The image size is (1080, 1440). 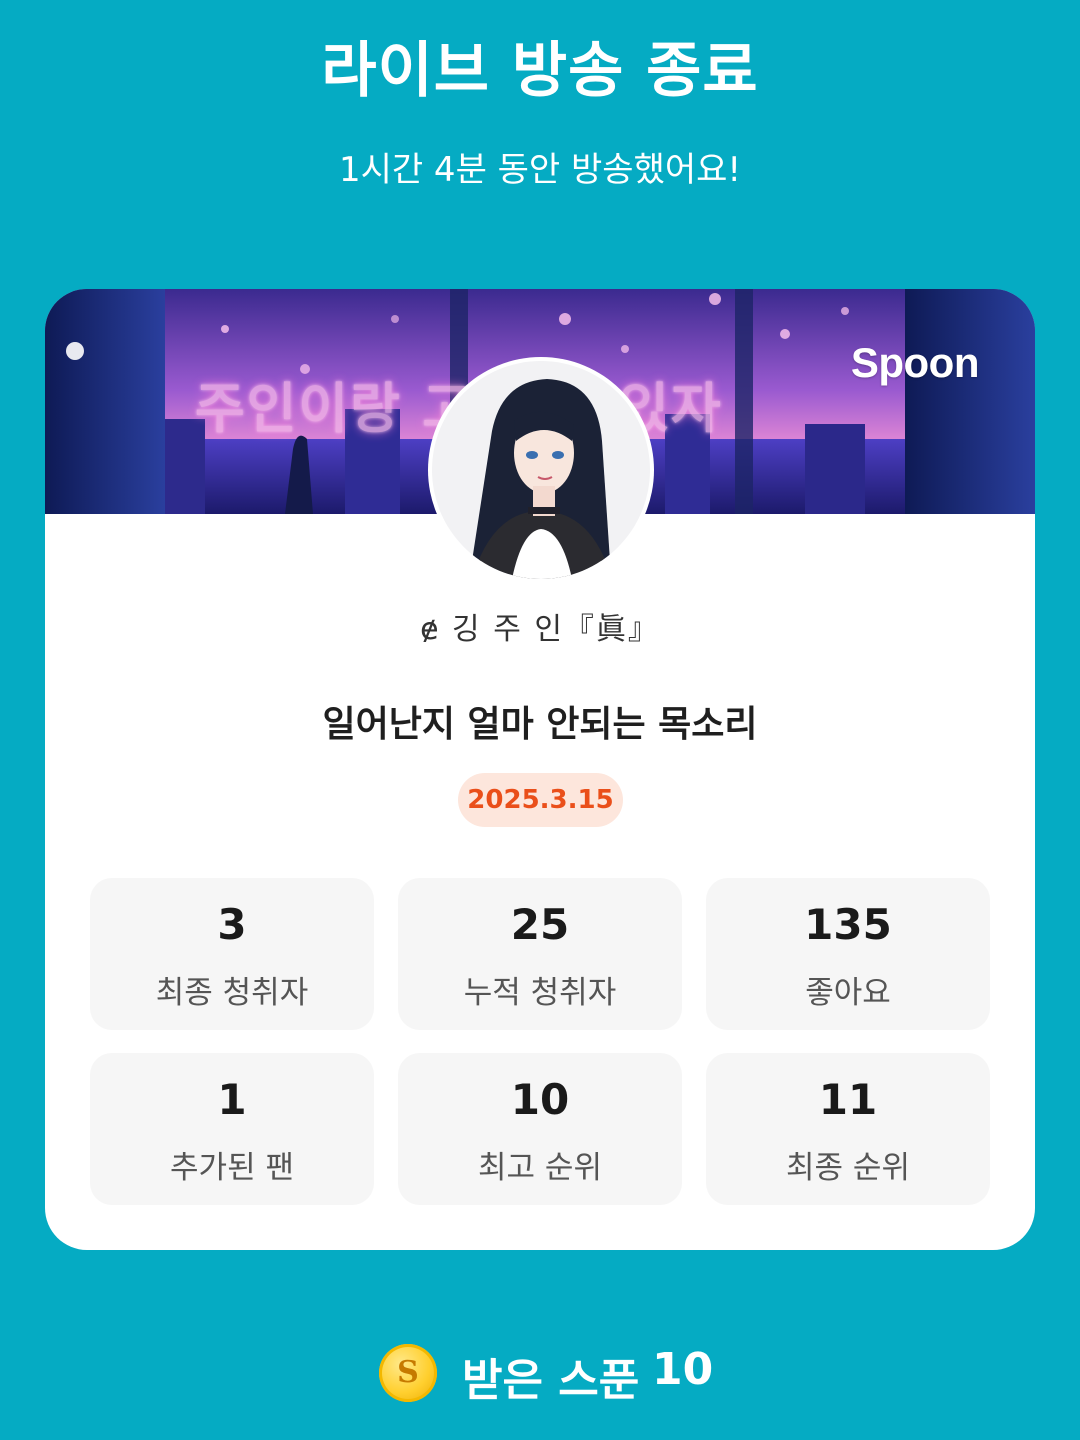 I want to click on broadcast-duration: 1시간 4분 동안 방송했어요!, so click(x=540, y=170).